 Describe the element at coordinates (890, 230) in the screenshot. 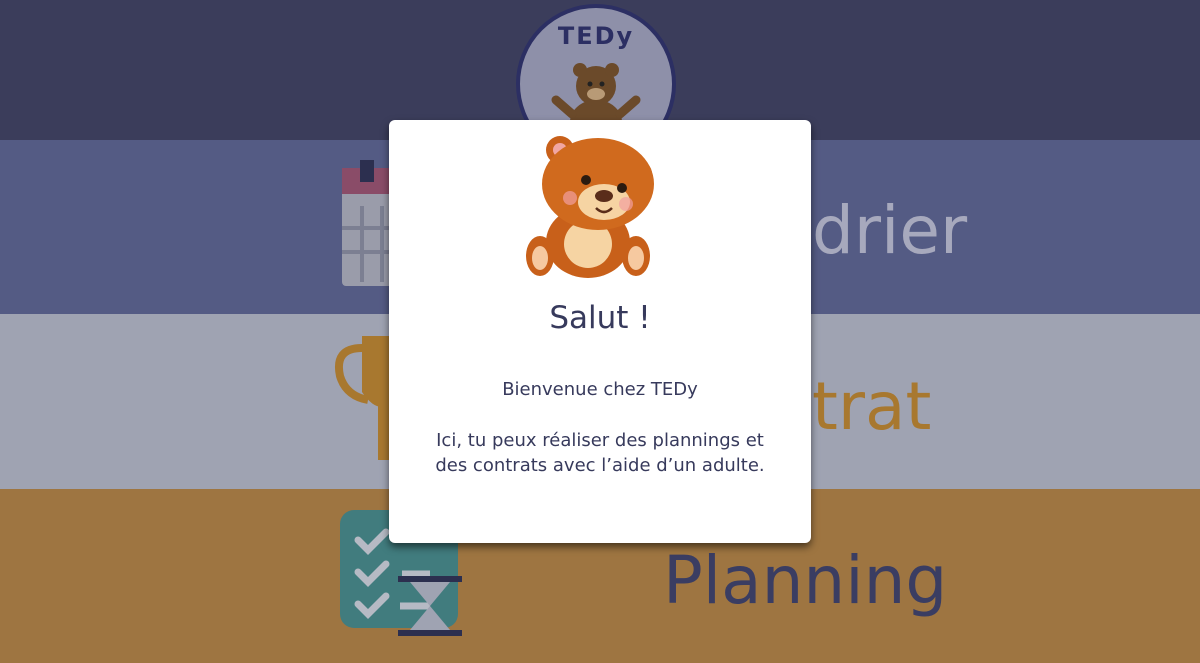

I see `menu-label-calendar: drier` at that location.